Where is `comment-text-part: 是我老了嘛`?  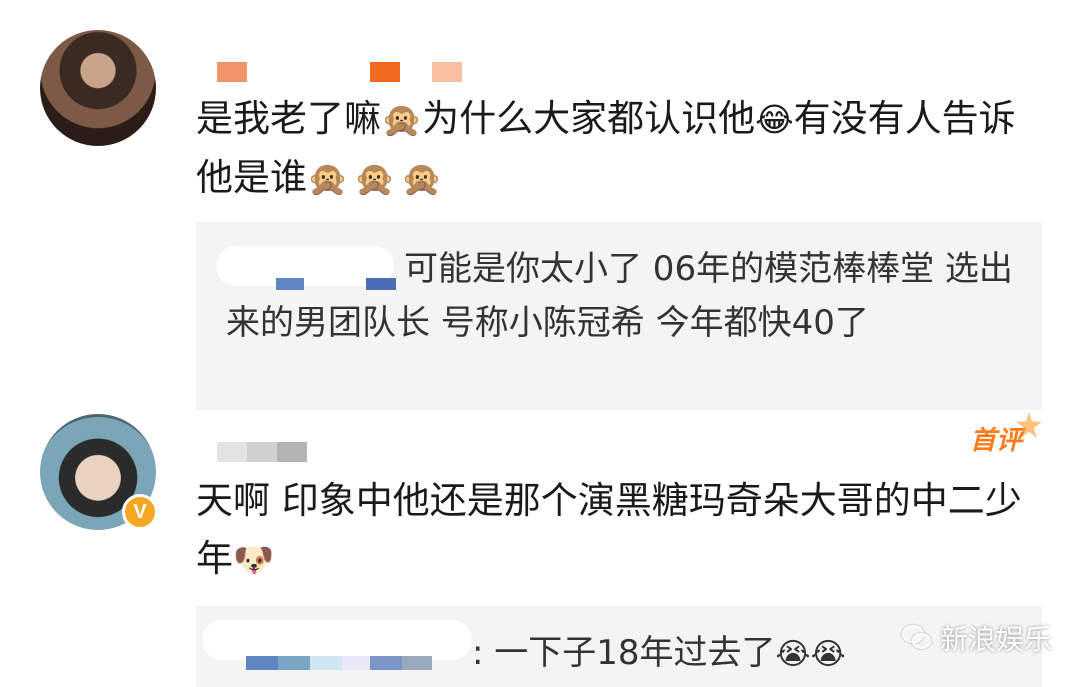
comment-text-part: 是我老了嘛 is located at coordinates (288, 118).